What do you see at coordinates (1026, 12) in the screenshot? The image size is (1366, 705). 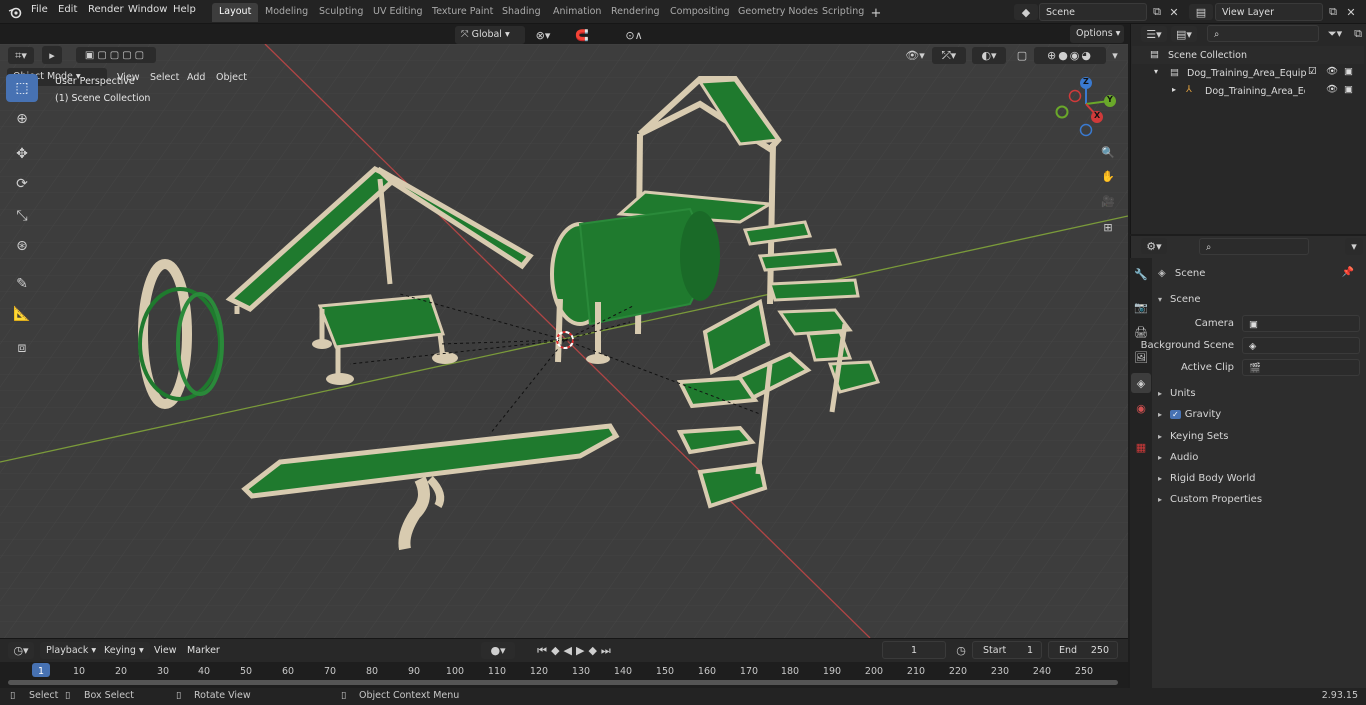 I see `scene-selector-icon: ◆` at bounding box center [1026, 12].